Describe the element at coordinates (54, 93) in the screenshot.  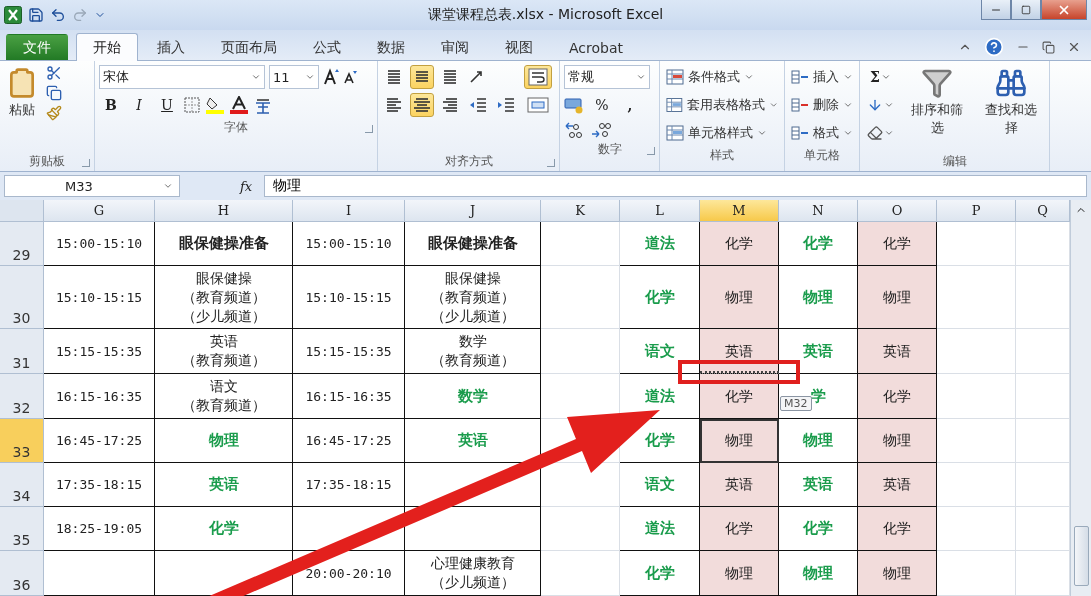
I see `copy-icon` at that location.